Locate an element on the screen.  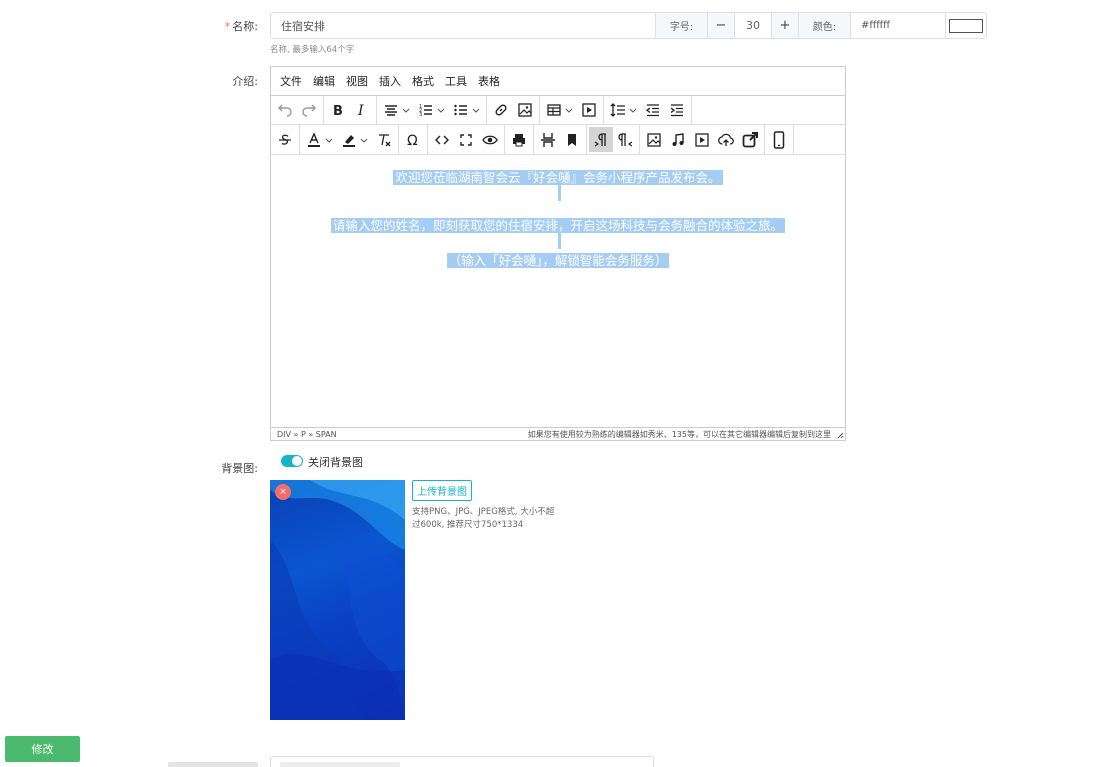
editor-menubar: 文件 编辑 视图 插入 格式 工具 表格 is located at coordinates (558, 81).